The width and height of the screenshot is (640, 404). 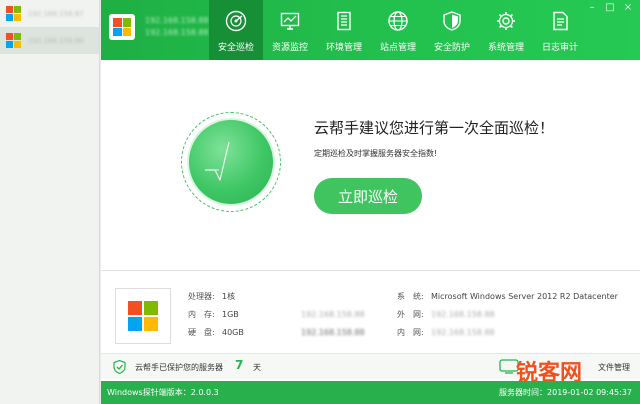 I want to click on tab-label: 日志审计, so click(x=559, y=48).